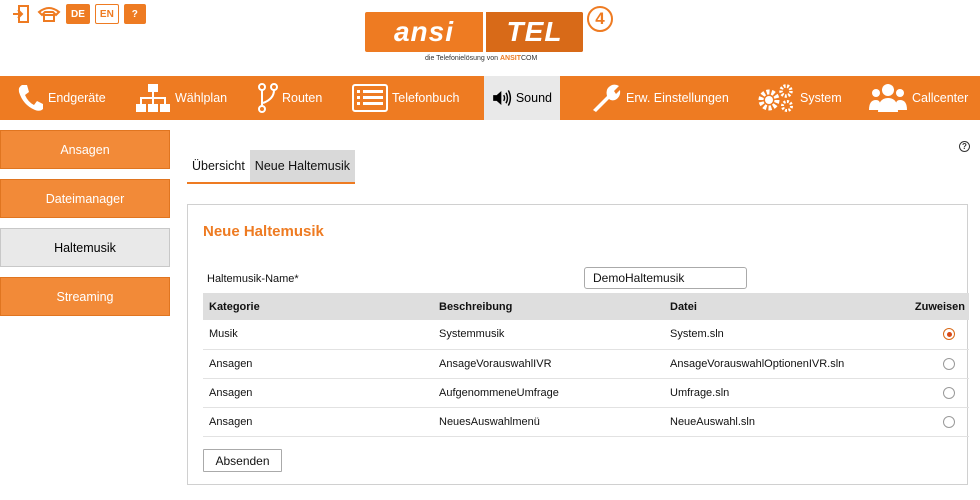 This screenshot has width=980, height=500. I want to click on nav-label: Routen, so click(302, 98).